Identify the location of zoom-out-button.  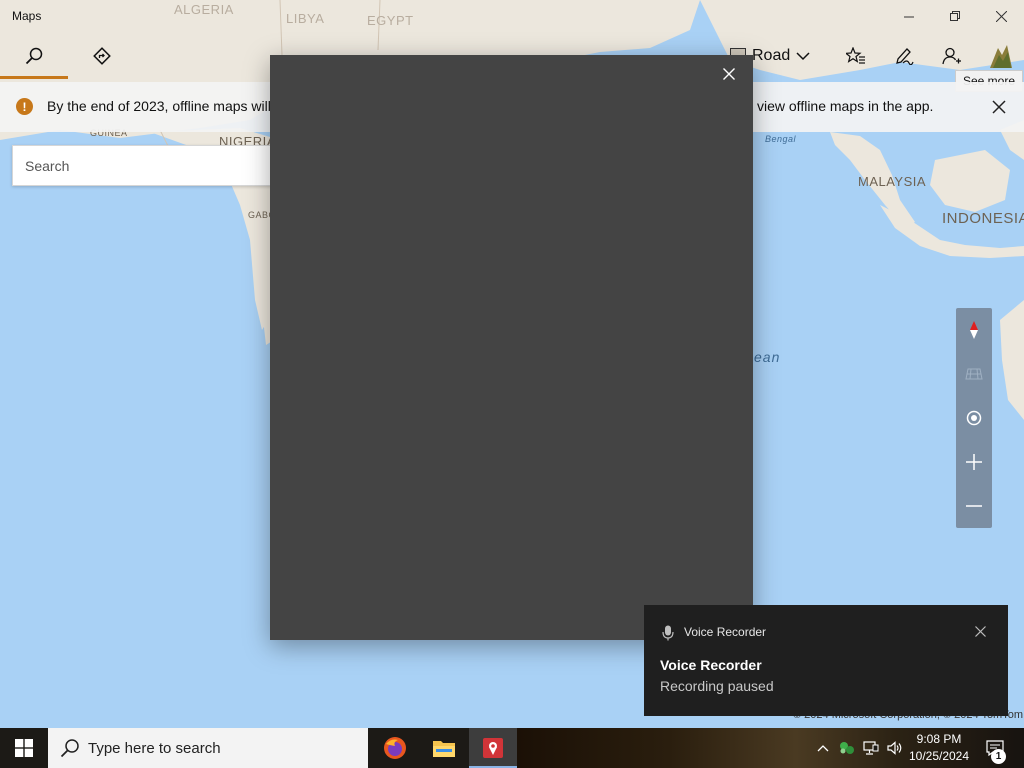
(974, 506).